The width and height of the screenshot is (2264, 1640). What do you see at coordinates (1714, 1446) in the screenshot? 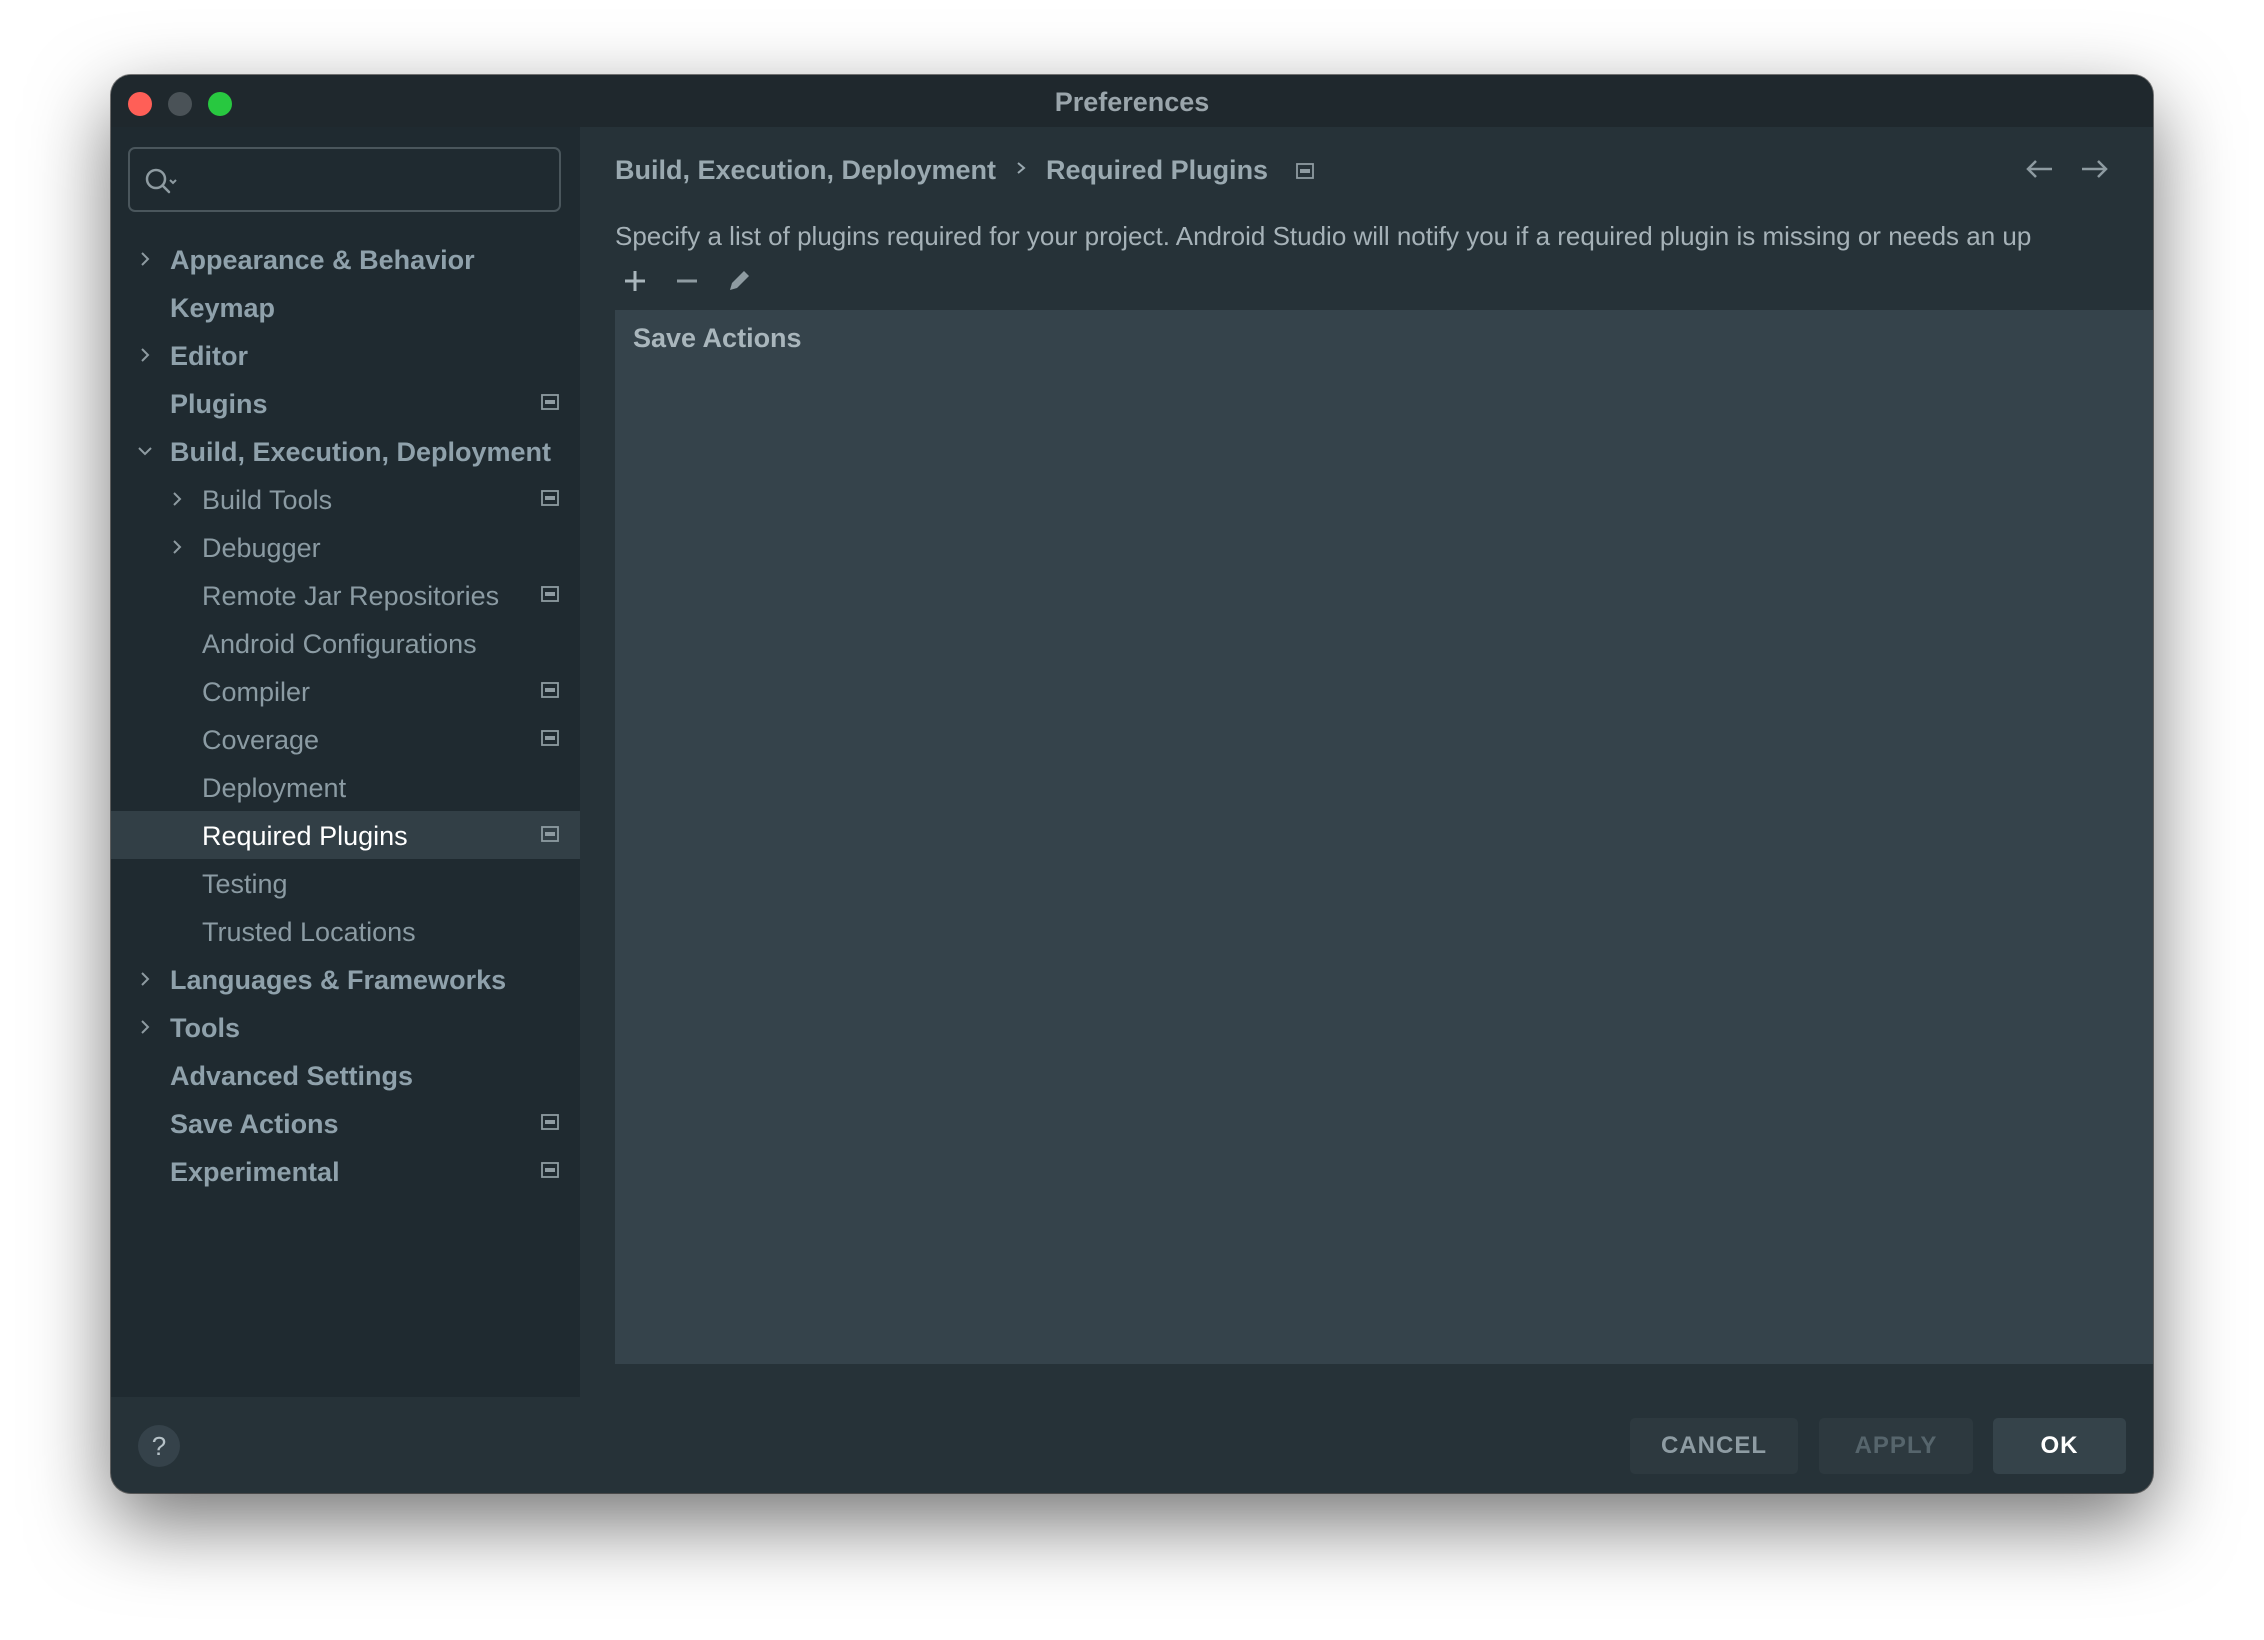
I see `cancel-button: CANCEL` at bounding box center [1714, 1446].